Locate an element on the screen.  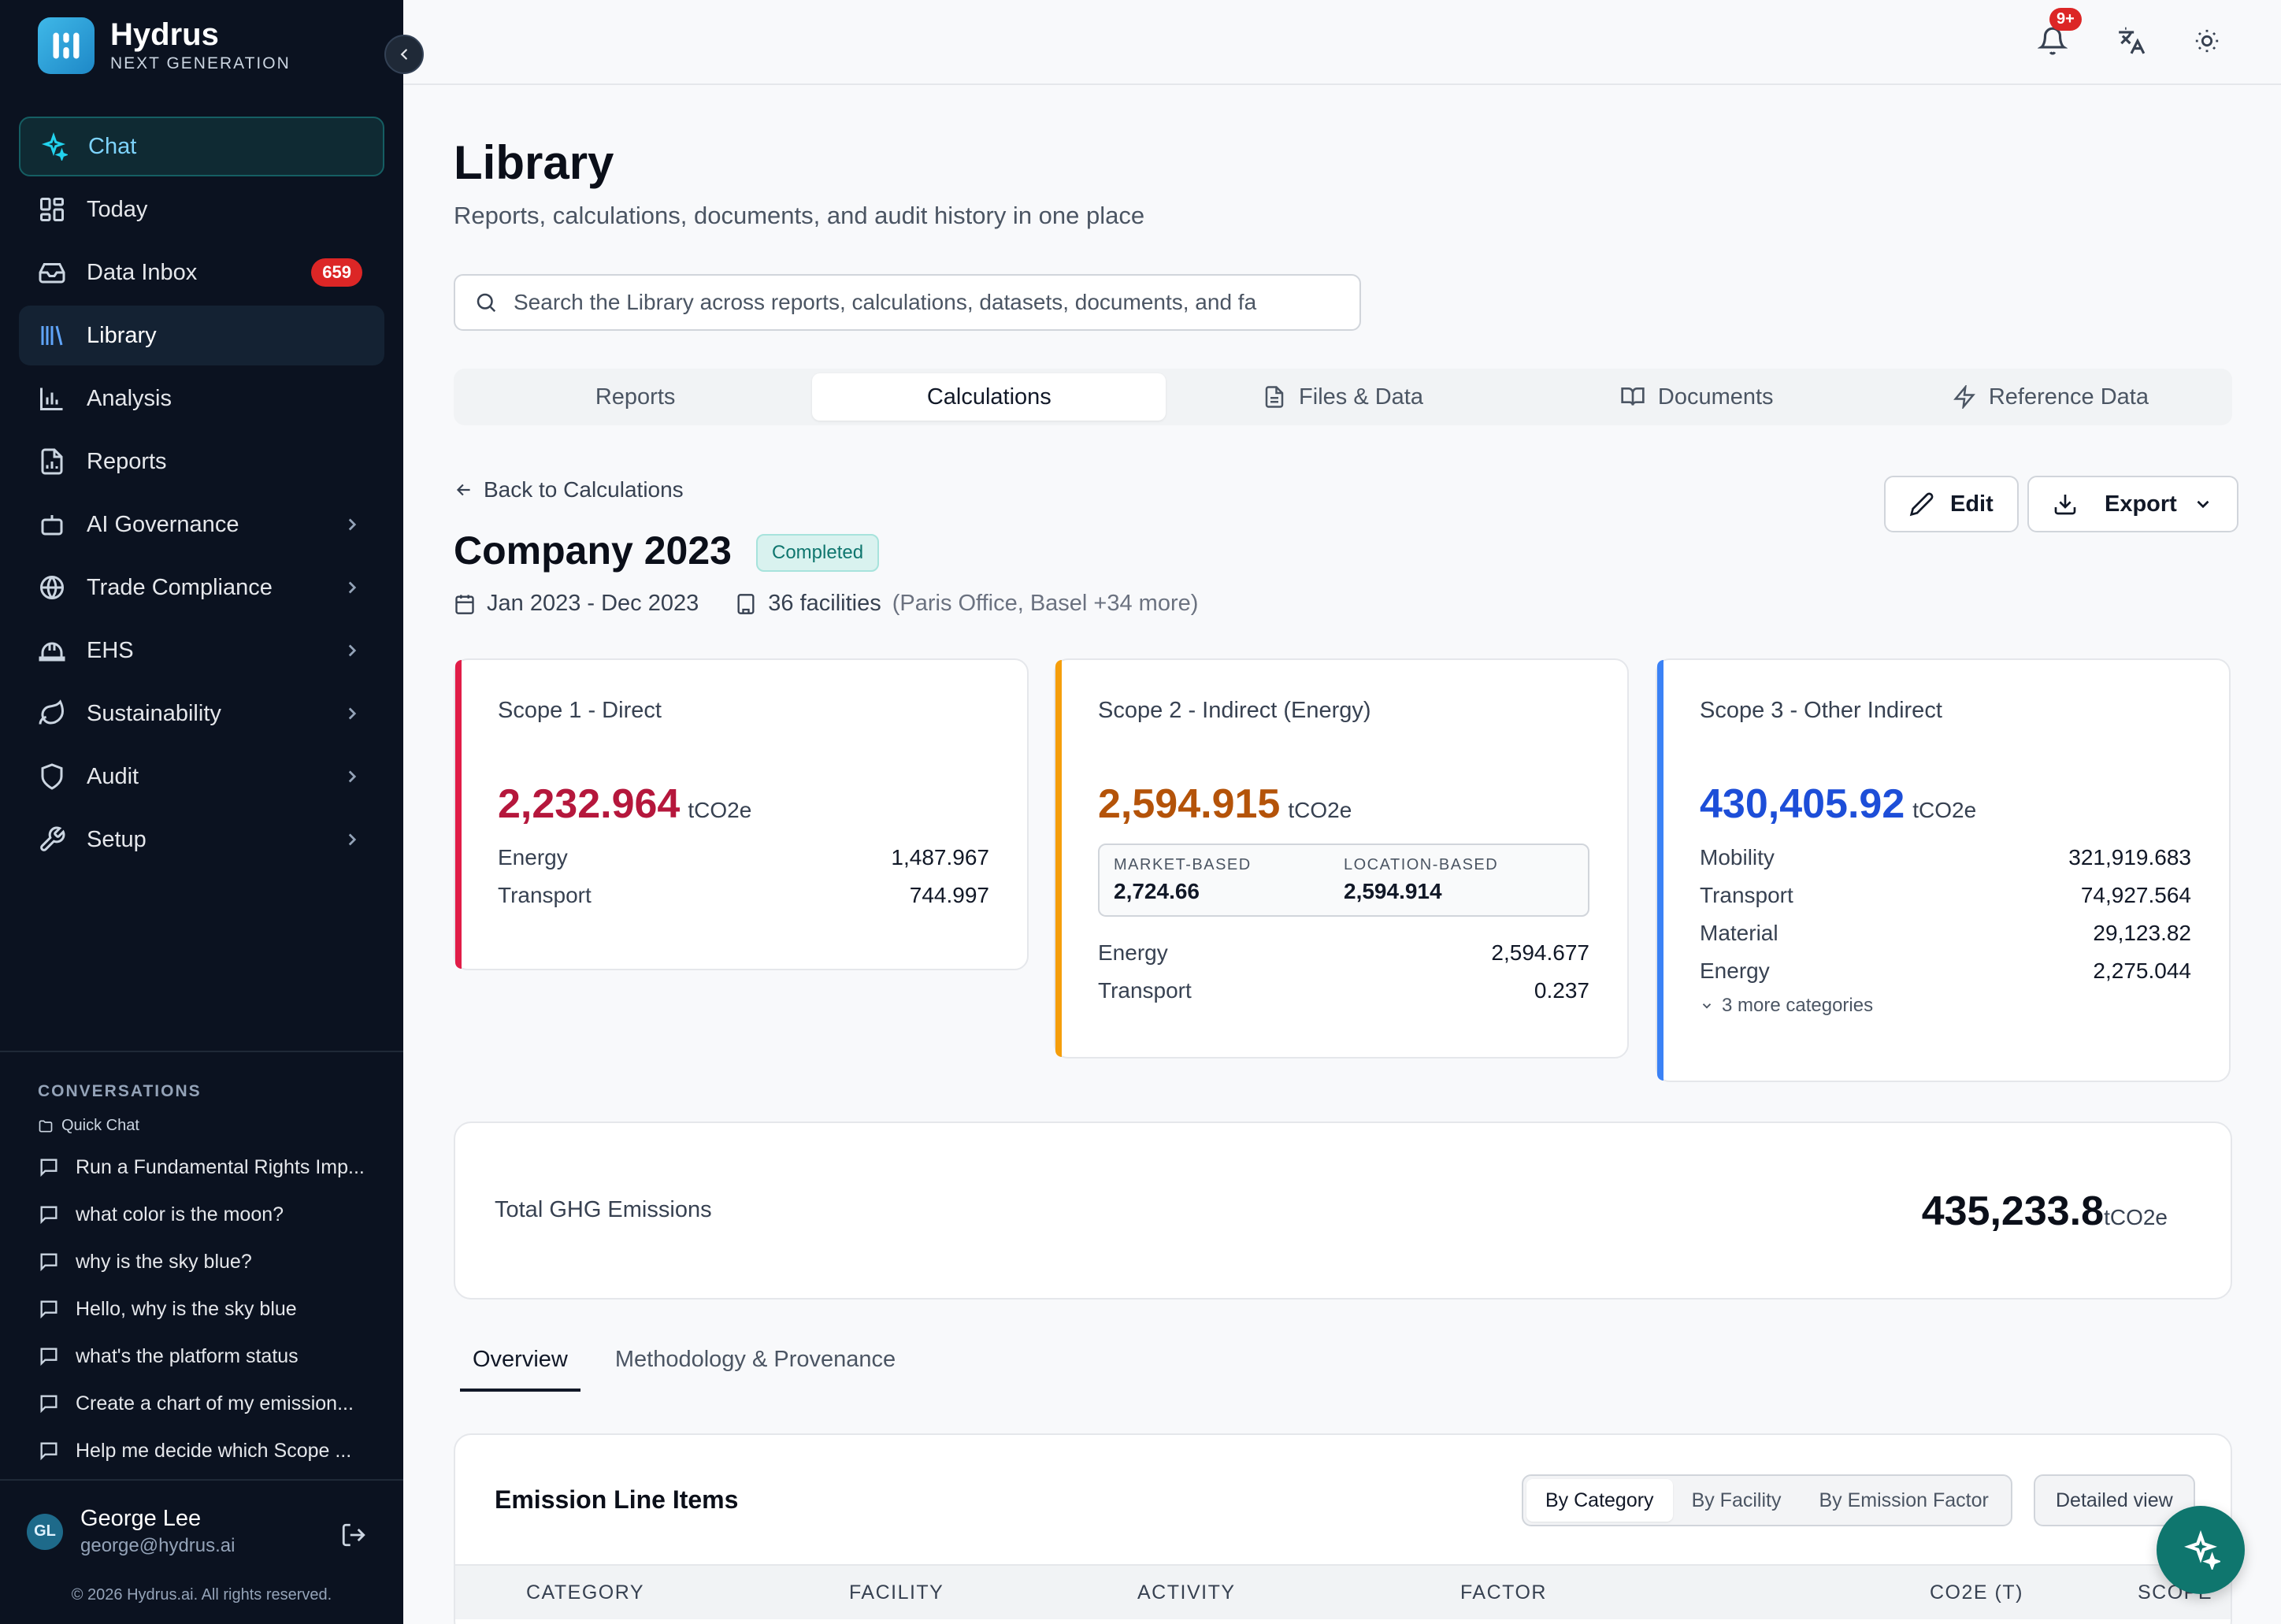
collapse-sidebar-button is located at coordinates (404, 54).